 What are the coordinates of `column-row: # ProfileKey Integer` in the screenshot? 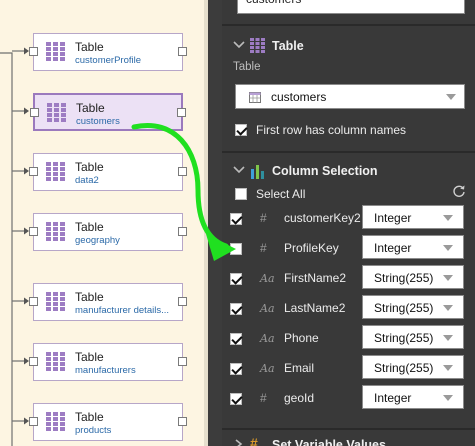 It's located at (348, 249).